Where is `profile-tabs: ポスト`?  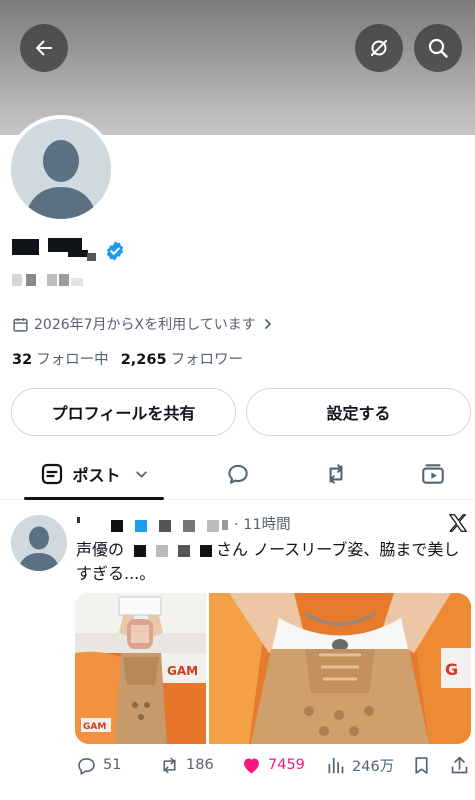 profile-tabs: ポスト is located at coordinates (237, 474).